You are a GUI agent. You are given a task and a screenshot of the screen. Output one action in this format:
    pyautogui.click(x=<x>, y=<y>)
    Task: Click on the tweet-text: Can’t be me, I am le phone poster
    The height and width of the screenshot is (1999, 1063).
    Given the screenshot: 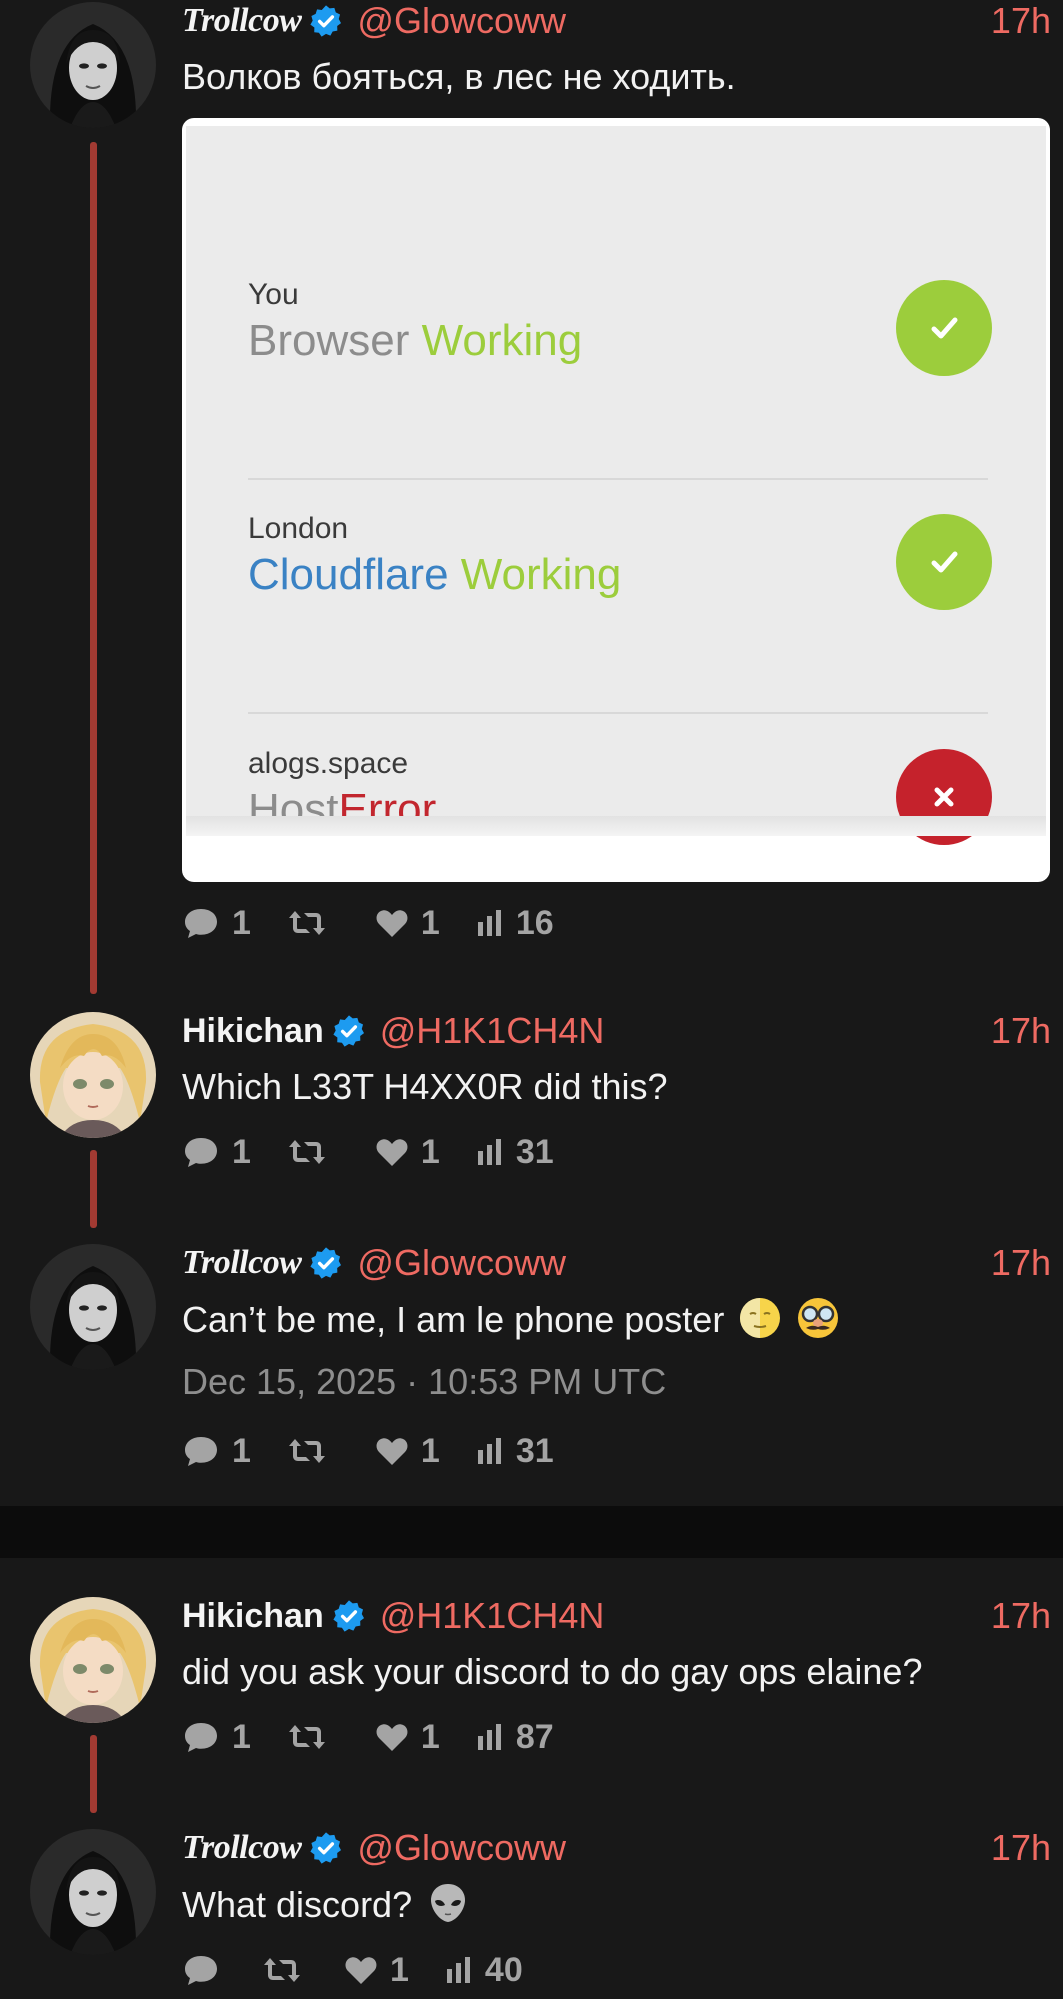 What is the action you would take?
    pyautogui.click(x=453, y=1319)
    